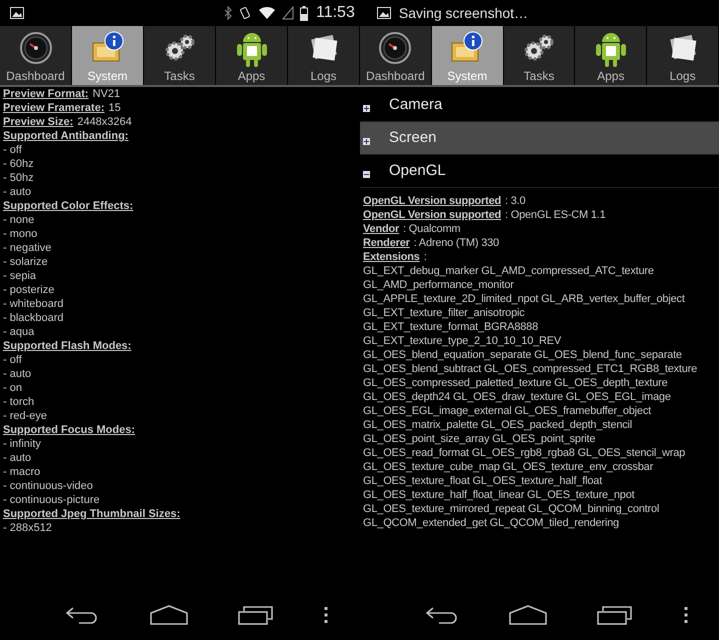 This screenshot has width=719, height=640. What do you see at coordinates (33, 318) in the screenshot?
I see `list-item: - blackboard` at bounding box center [33, 318].